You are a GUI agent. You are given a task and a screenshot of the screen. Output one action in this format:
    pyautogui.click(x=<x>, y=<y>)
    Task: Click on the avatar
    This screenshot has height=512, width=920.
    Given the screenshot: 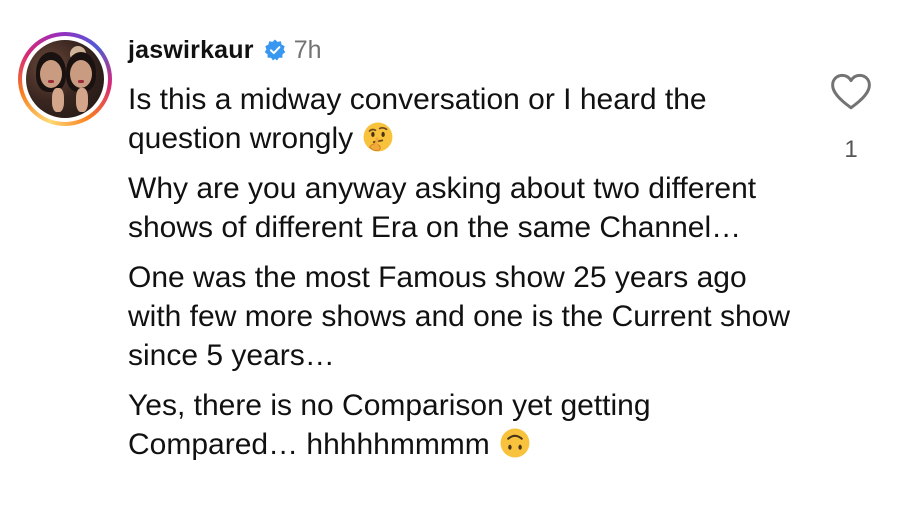 What is the action you would take?
    pyautogui.click(x=65, y=79)
    